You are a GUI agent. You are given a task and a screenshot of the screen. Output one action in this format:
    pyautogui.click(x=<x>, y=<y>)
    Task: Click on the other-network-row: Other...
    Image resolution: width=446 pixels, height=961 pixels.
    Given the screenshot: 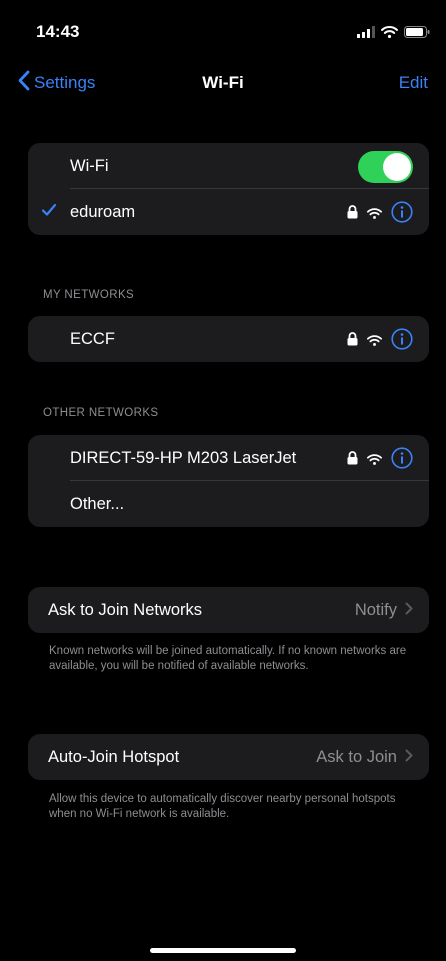 What is the action you would take?
    pyautogui.click(x=228, y=504)
    